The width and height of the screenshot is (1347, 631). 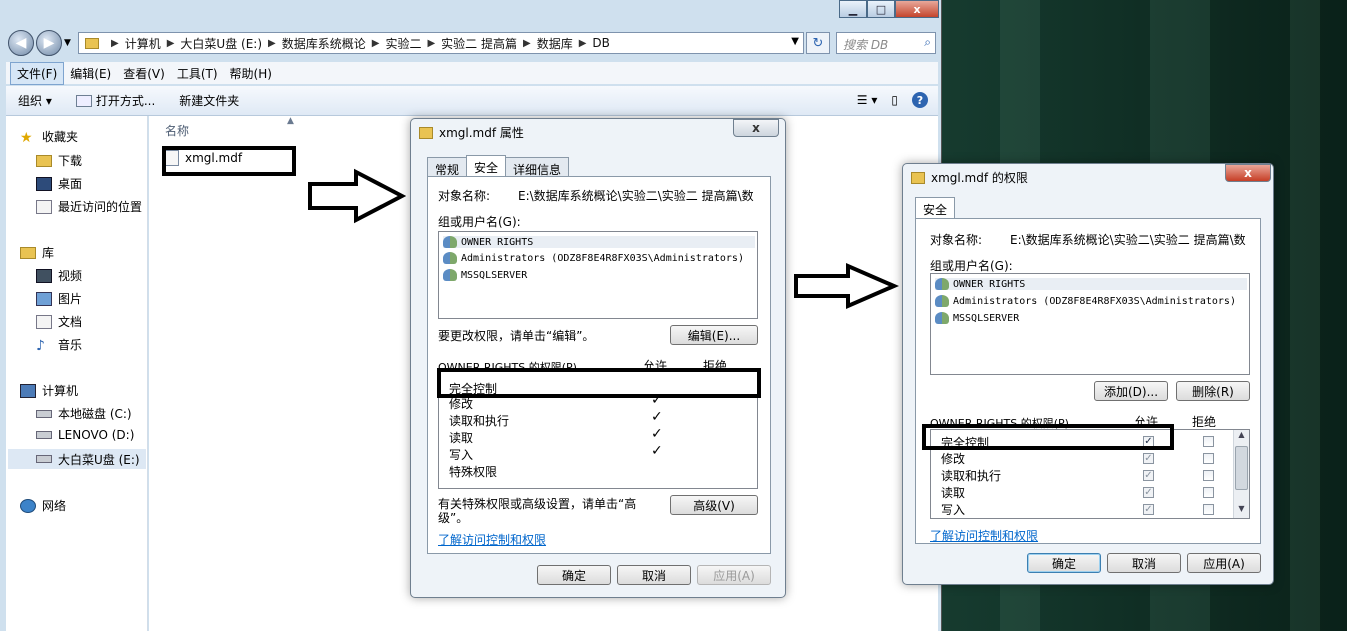 What do you see at coordinates (251, 73) in the screenshot?
I see `menu-help: 帮助(H)` at bounding box center [251, 73].